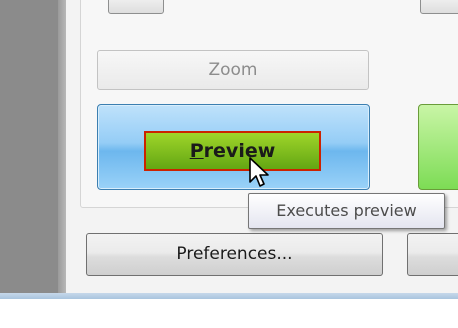  What do you see at coordinates (136, 7) in the screenshot?
I see `partial-top-button-left` at bounding box center [136, 7].